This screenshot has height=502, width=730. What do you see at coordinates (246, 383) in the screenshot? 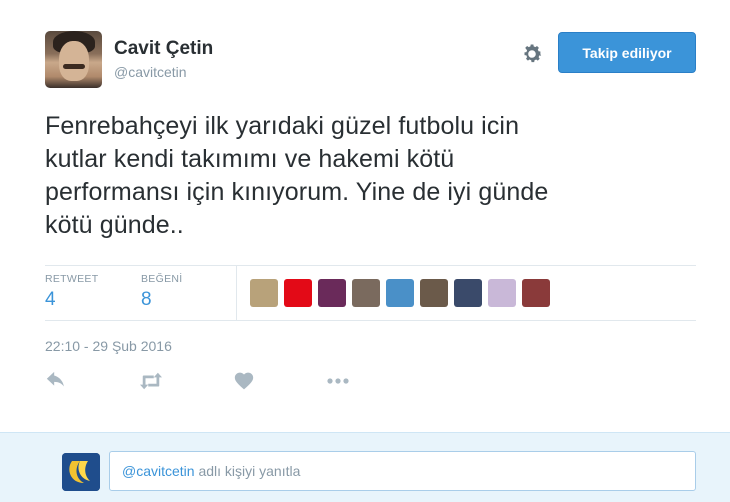
I see `heart-icon` at bounding box center [246, 383].